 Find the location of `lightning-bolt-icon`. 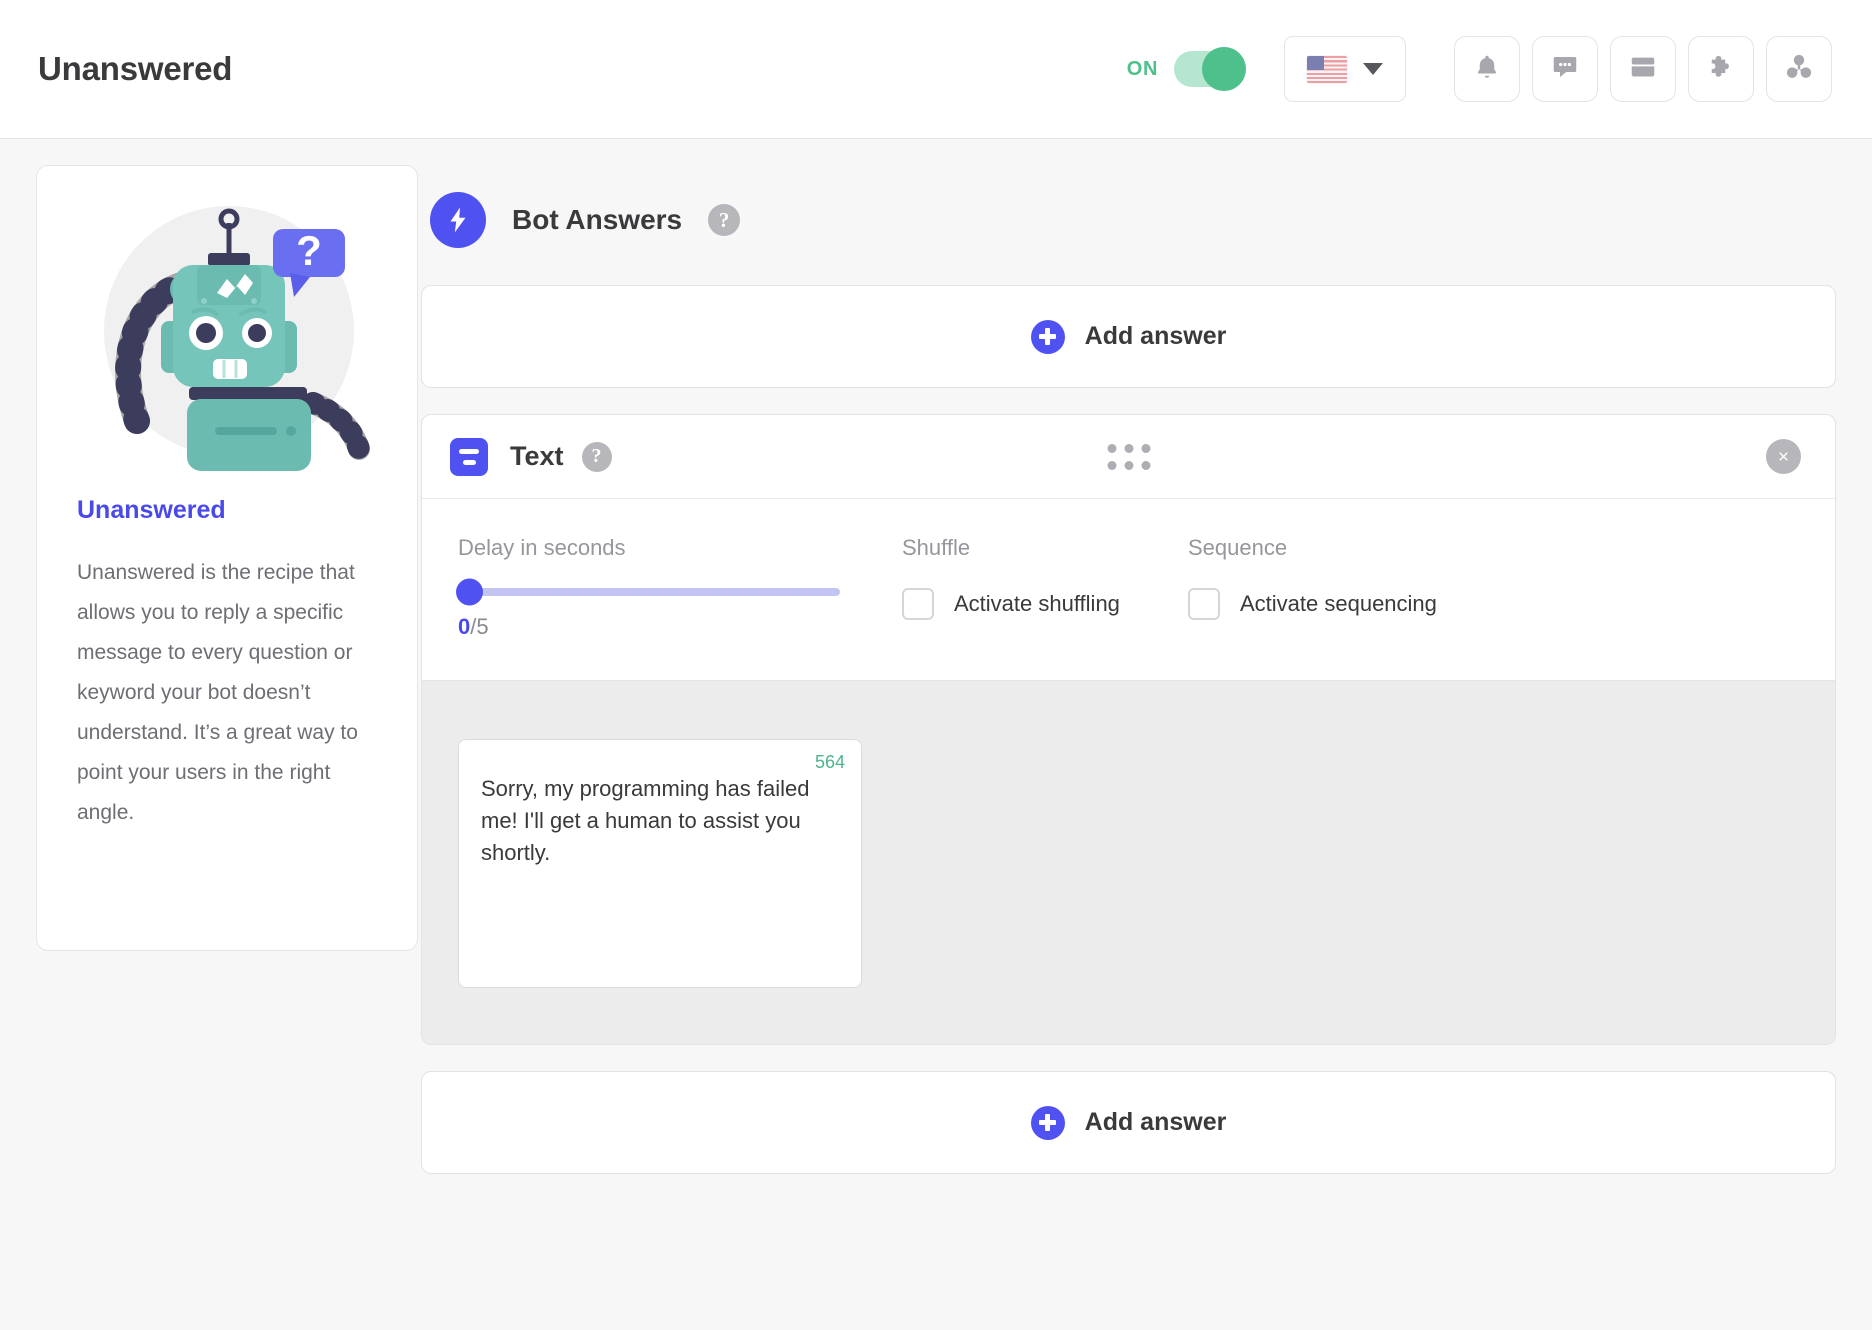

lightning-bolt-icon is located at coordinates (458, 220).